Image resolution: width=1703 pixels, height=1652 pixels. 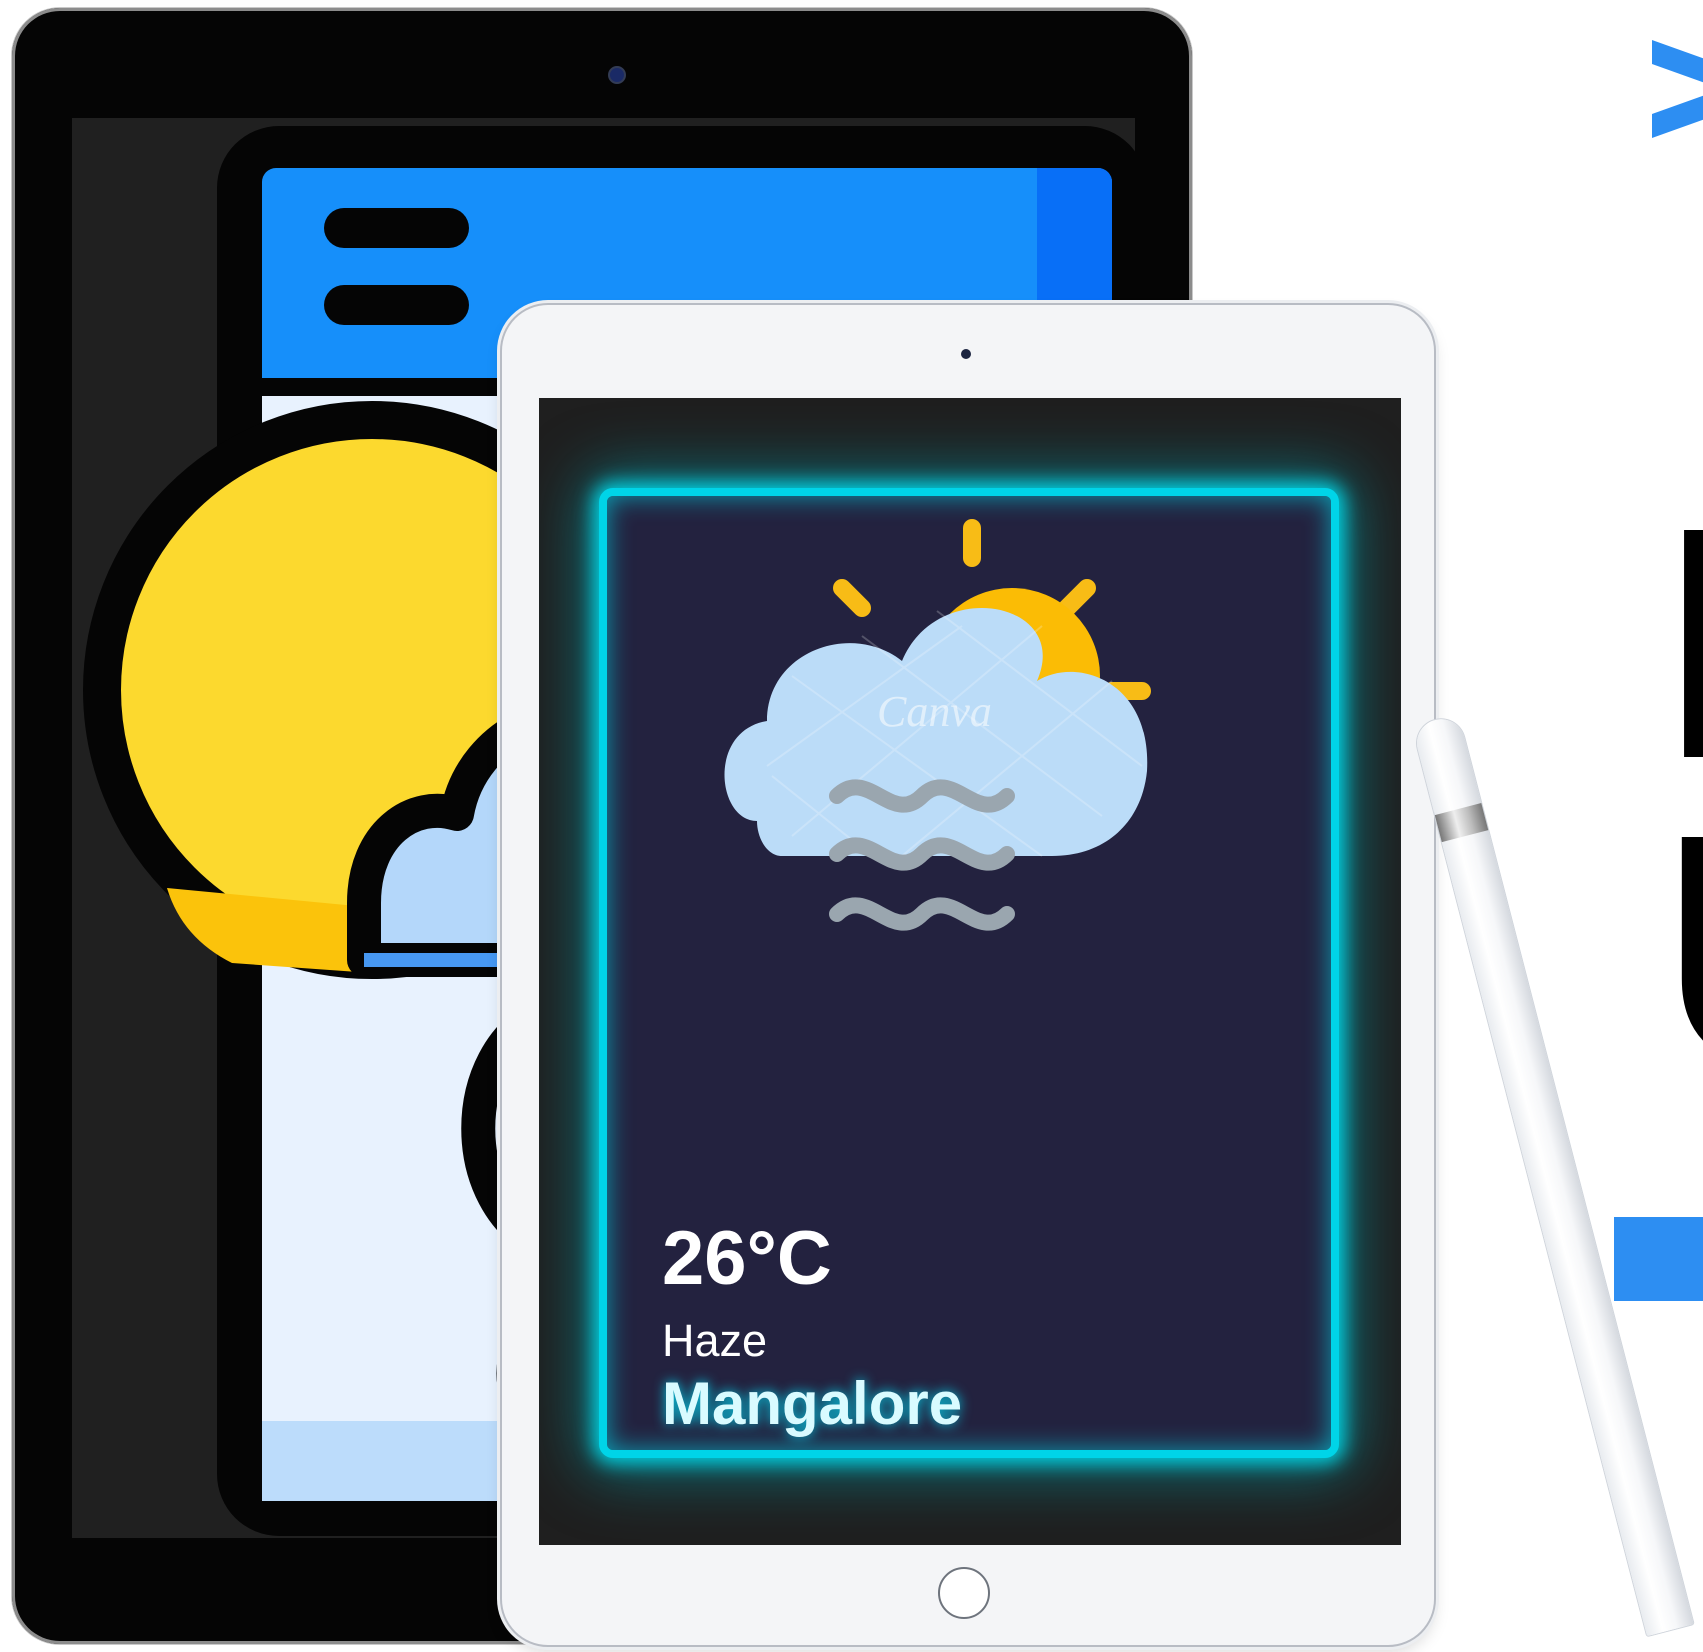 I want to click on sun-cloud-haze-icon: Canva, so click(x=937, y=725).